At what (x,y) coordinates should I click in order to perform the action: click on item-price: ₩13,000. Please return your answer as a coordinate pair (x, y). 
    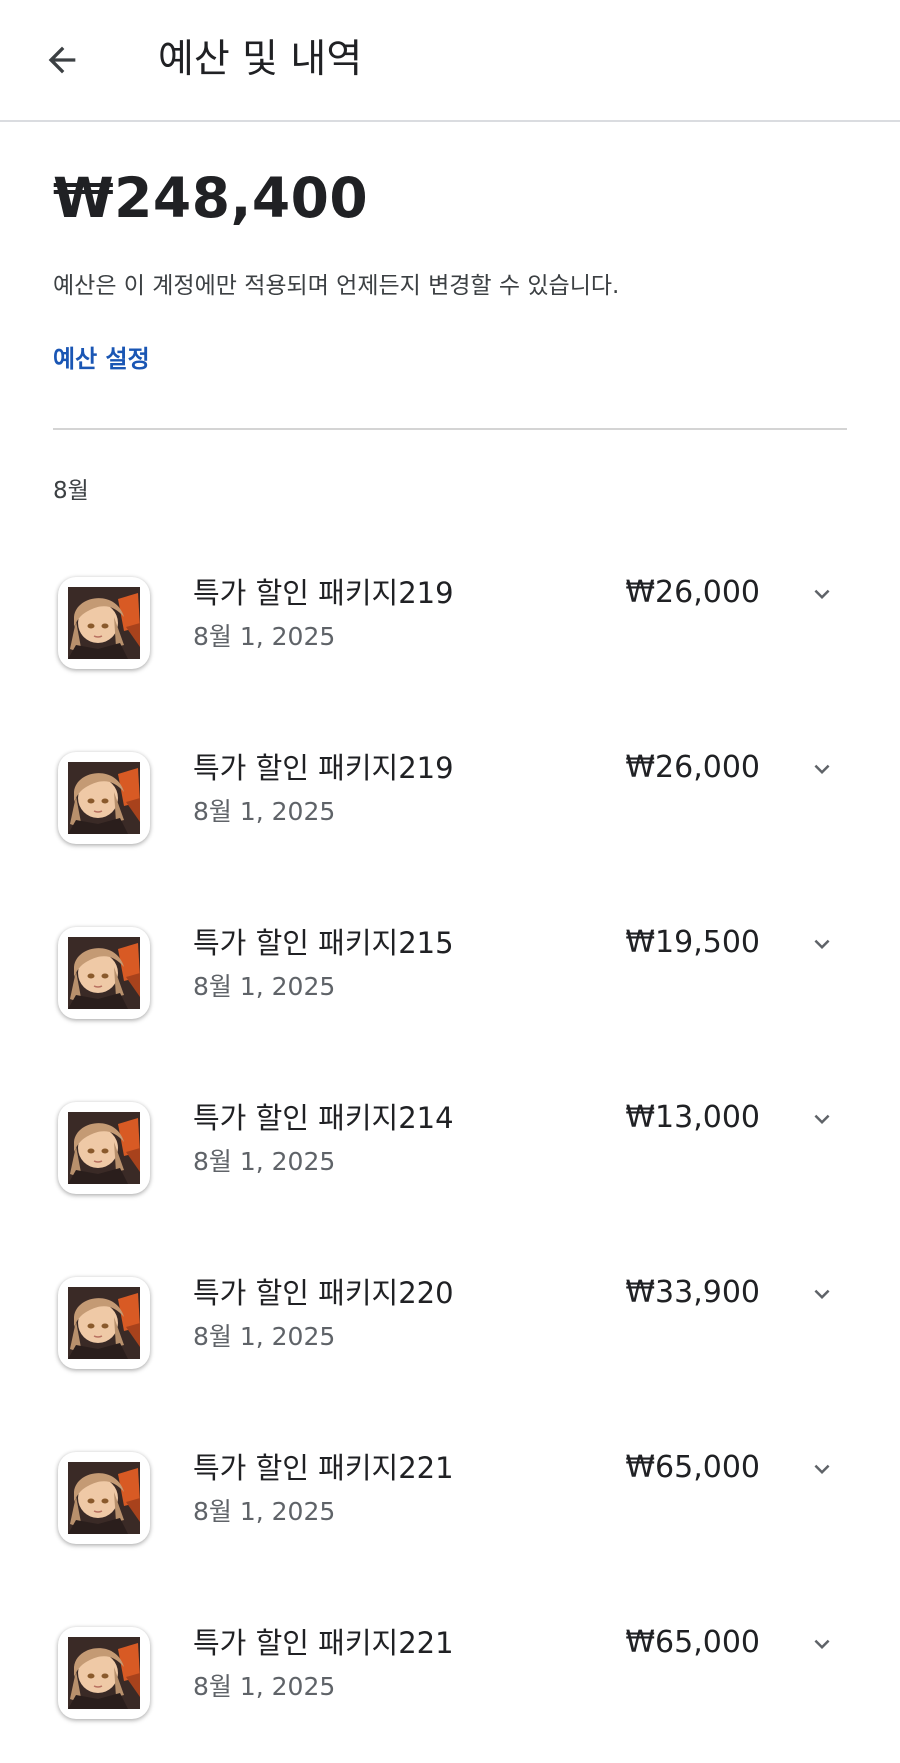
    Looking at the image, I should click on (692, 1117).